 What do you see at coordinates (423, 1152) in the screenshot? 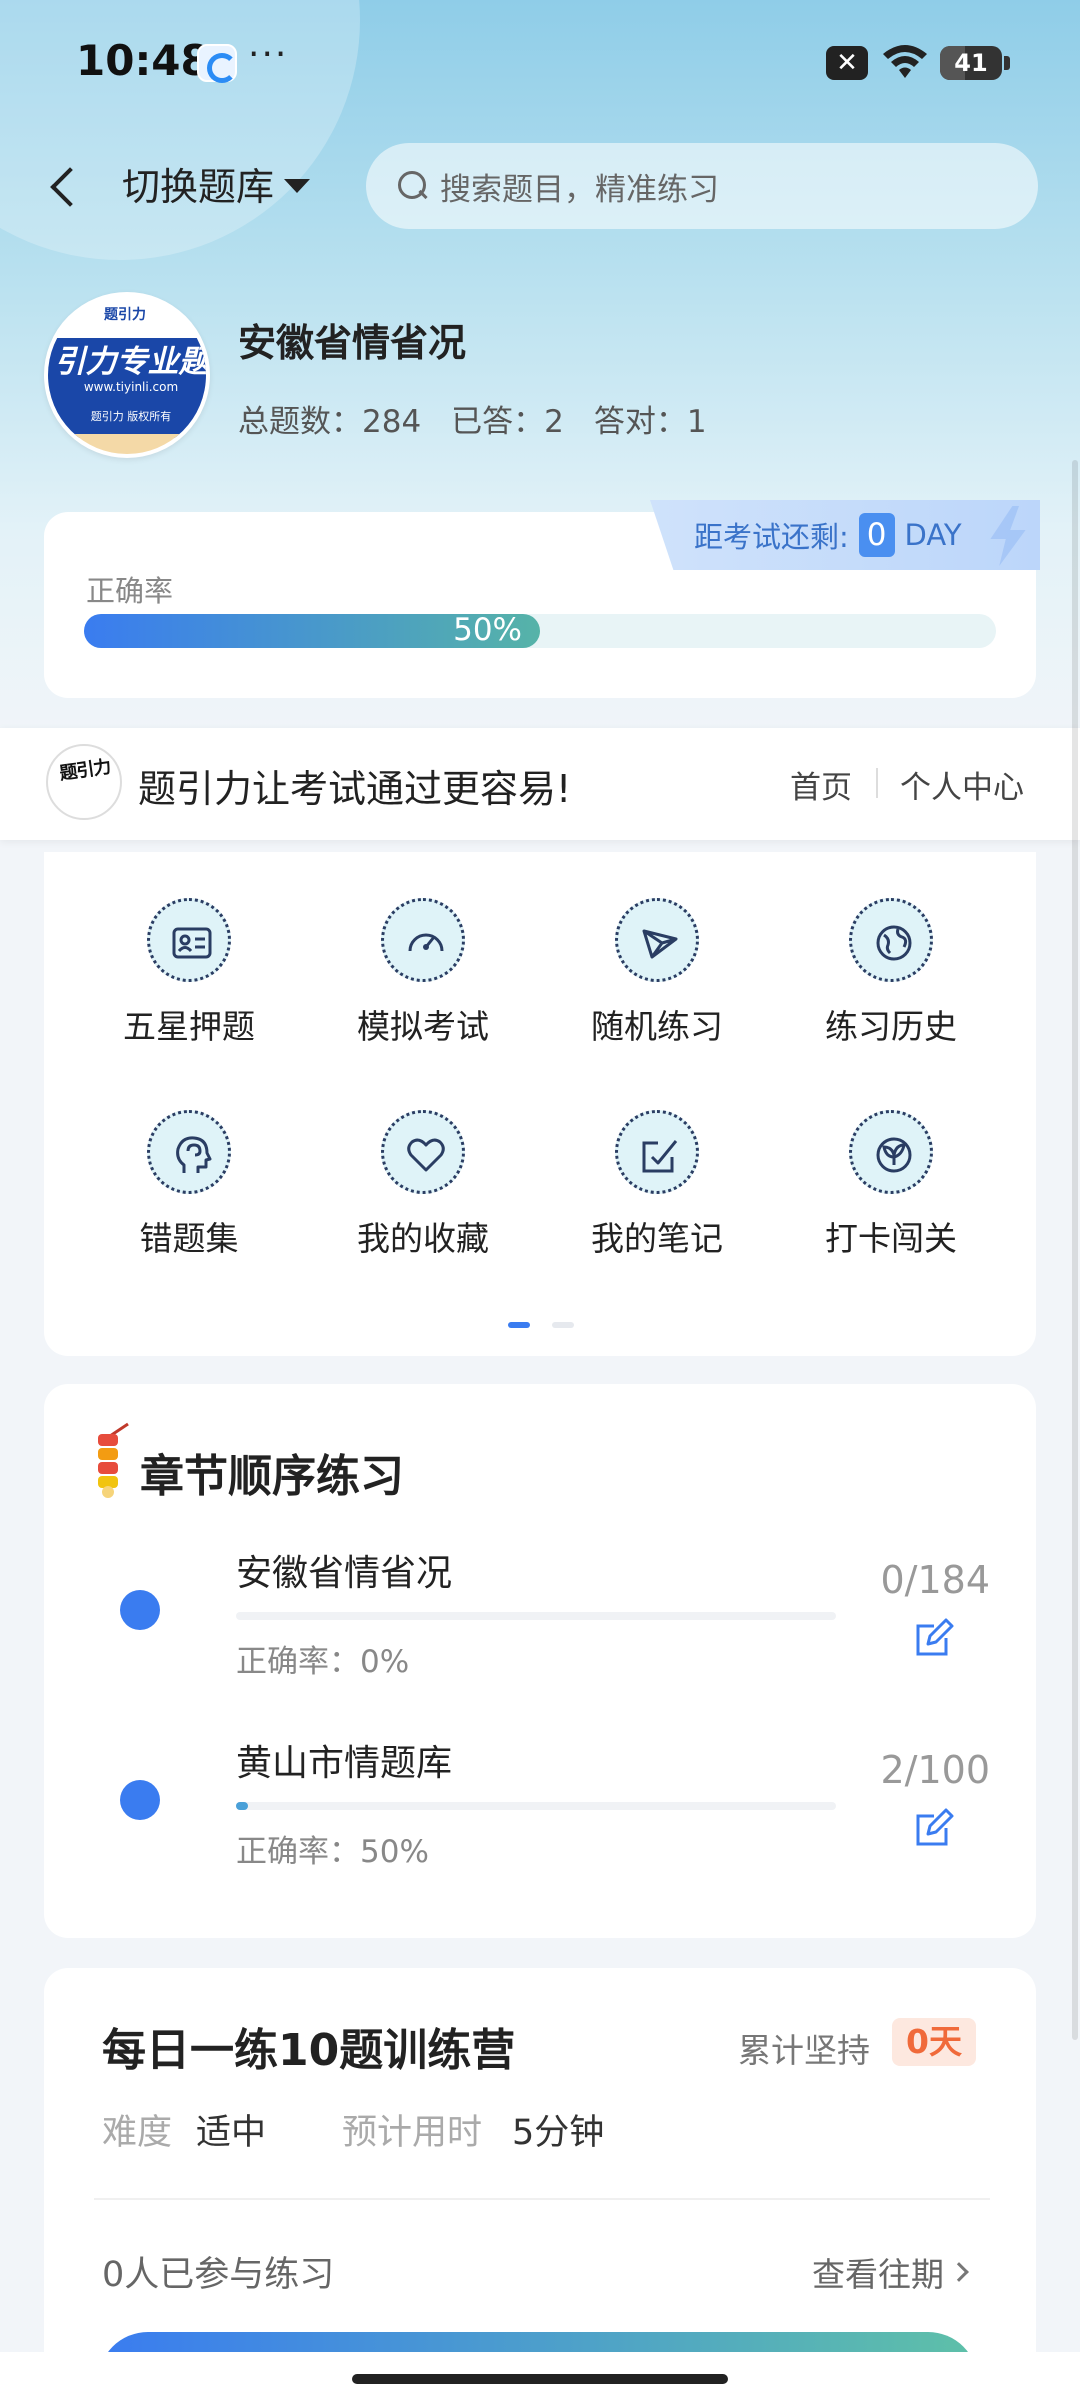
I see `heart-icon` at bounding box center [423, 1152].